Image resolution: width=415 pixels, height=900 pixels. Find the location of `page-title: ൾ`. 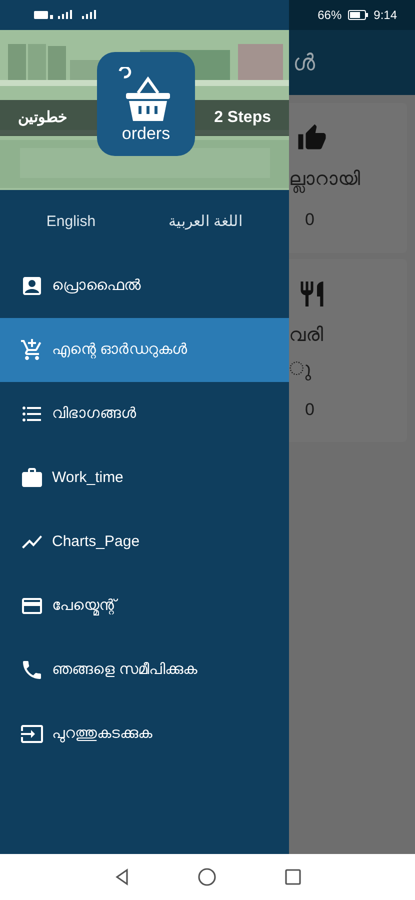

page-title: ൾ is located at coordinates (304, 63).